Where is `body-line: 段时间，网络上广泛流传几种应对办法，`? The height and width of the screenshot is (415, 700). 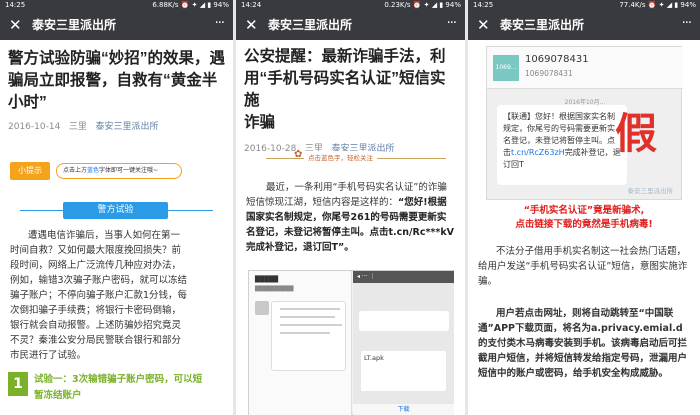 body-line: 段时间，网络上广泛流传几种应对办法， is located at coordinates (96, 265).